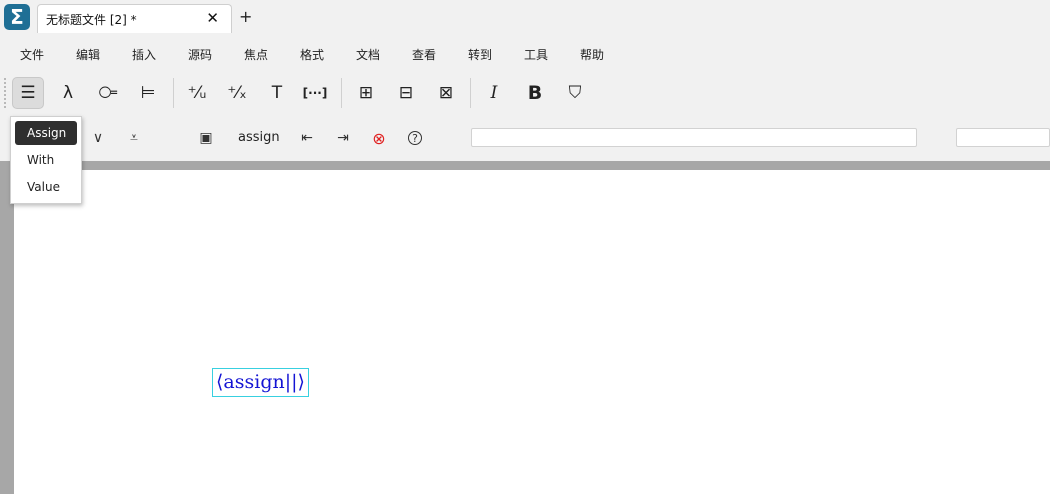 This screenshot has height=494, width=1050. What do you see at coordinates (307, 138) in the screenshot?
I see `arrow-left-box-icon: ⇤` at bounding box center [307, 138].